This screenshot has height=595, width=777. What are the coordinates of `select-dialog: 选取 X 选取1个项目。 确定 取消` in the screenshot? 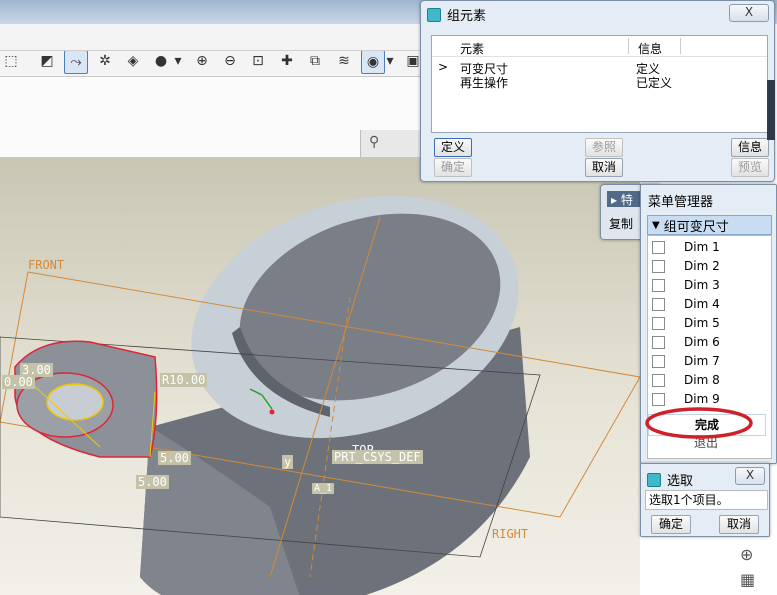 It's located at (705, 500).